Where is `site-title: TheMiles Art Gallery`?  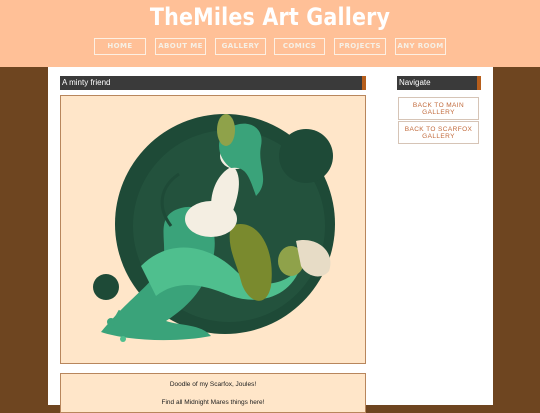
site-title: TheMiles Art Gallery is located at coordinates (270, 17).